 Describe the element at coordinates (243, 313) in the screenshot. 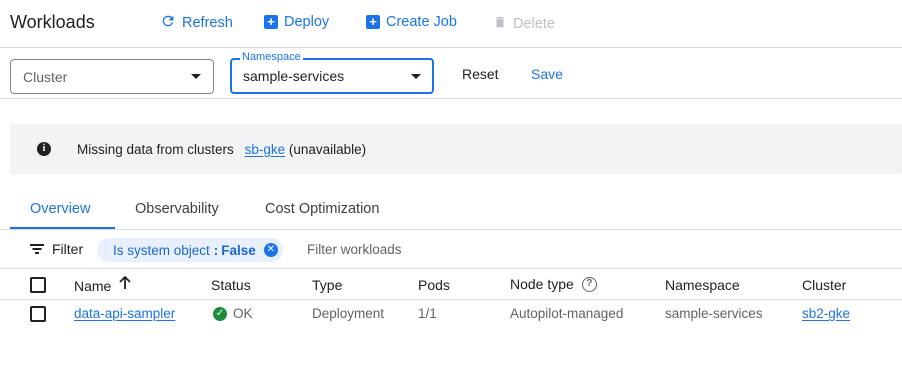

I see `status-text: OK` at that location.